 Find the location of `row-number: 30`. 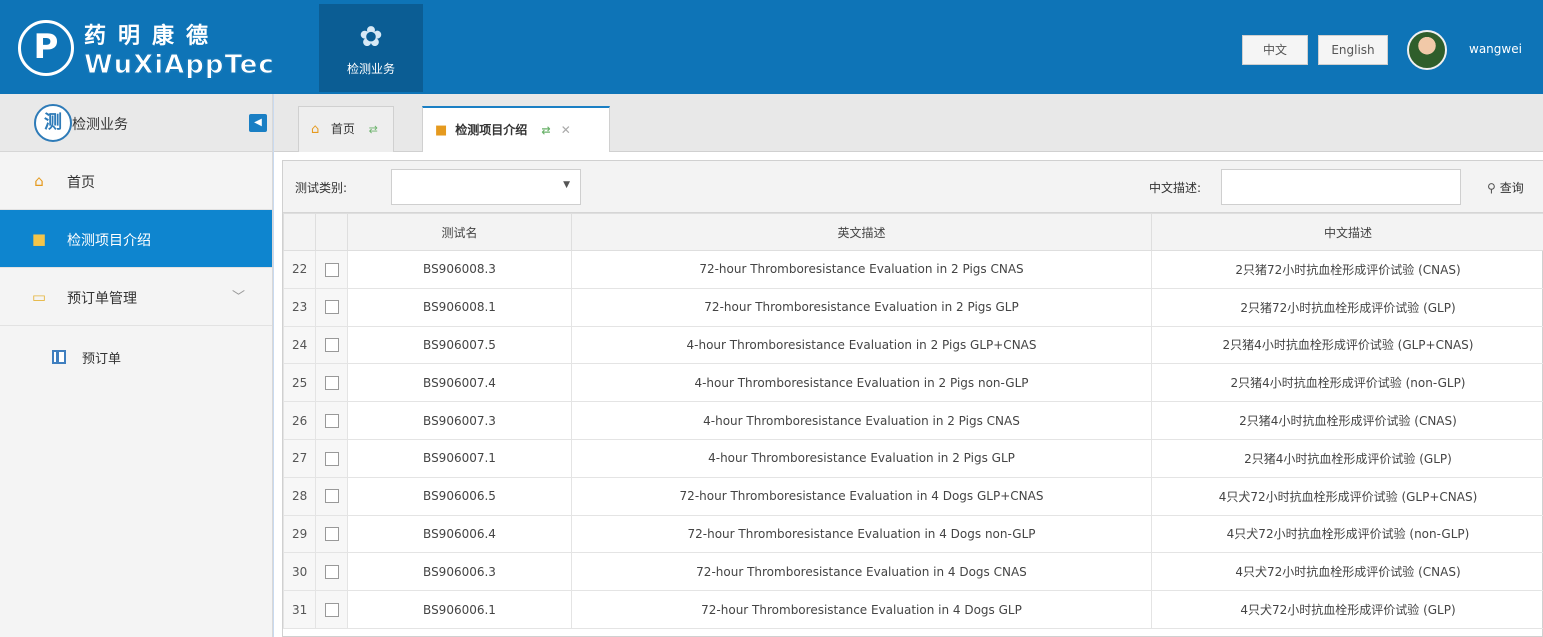

row-number: 30 is located at coordinates (299, 572).